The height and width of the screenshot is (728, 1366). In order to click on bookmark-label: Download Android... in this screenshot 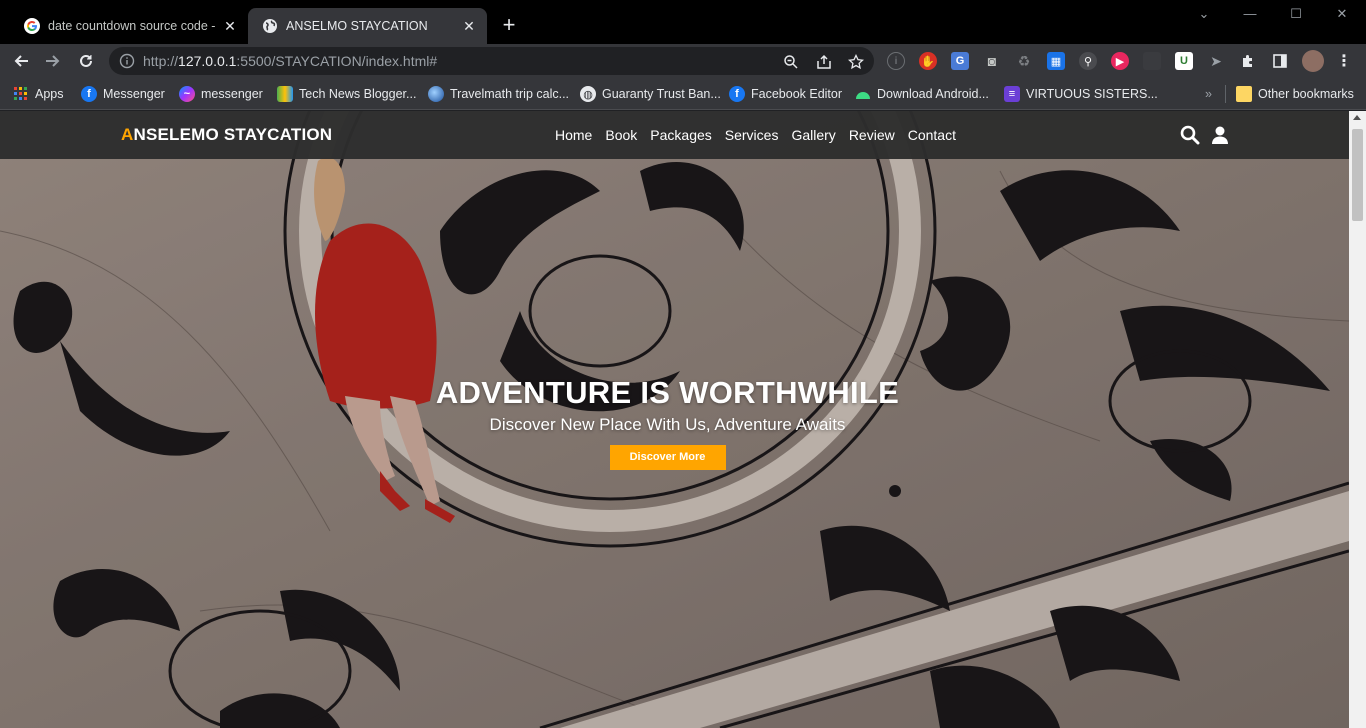, I will do `click(933, 94)`.